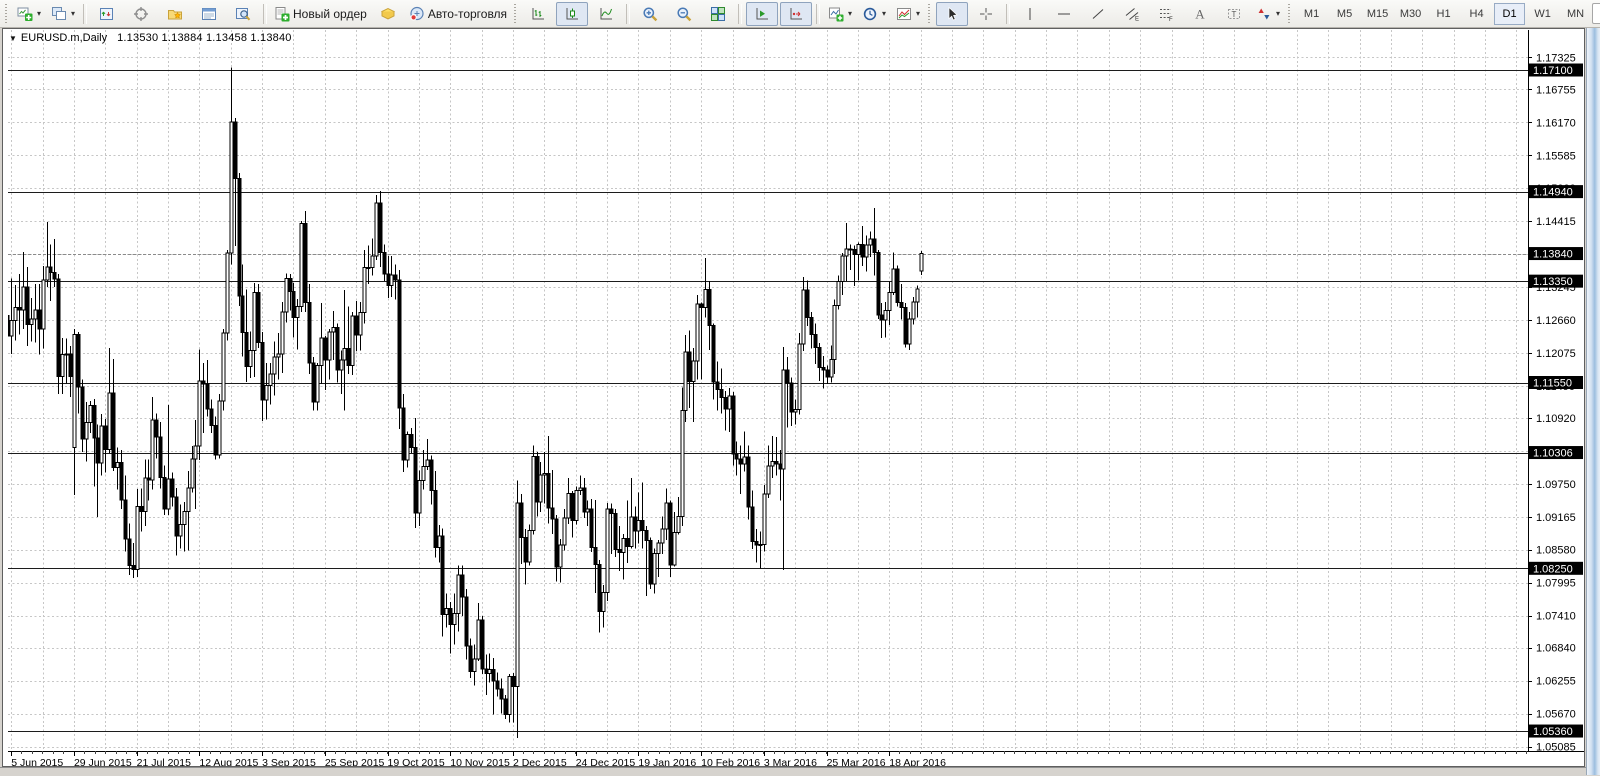 This screenshot has height=776, width=1600. What do you see at coordinates (1556, 715) in the screenshot?
I see `svg-text: 1.05670` at bounding box center [1556, 715].